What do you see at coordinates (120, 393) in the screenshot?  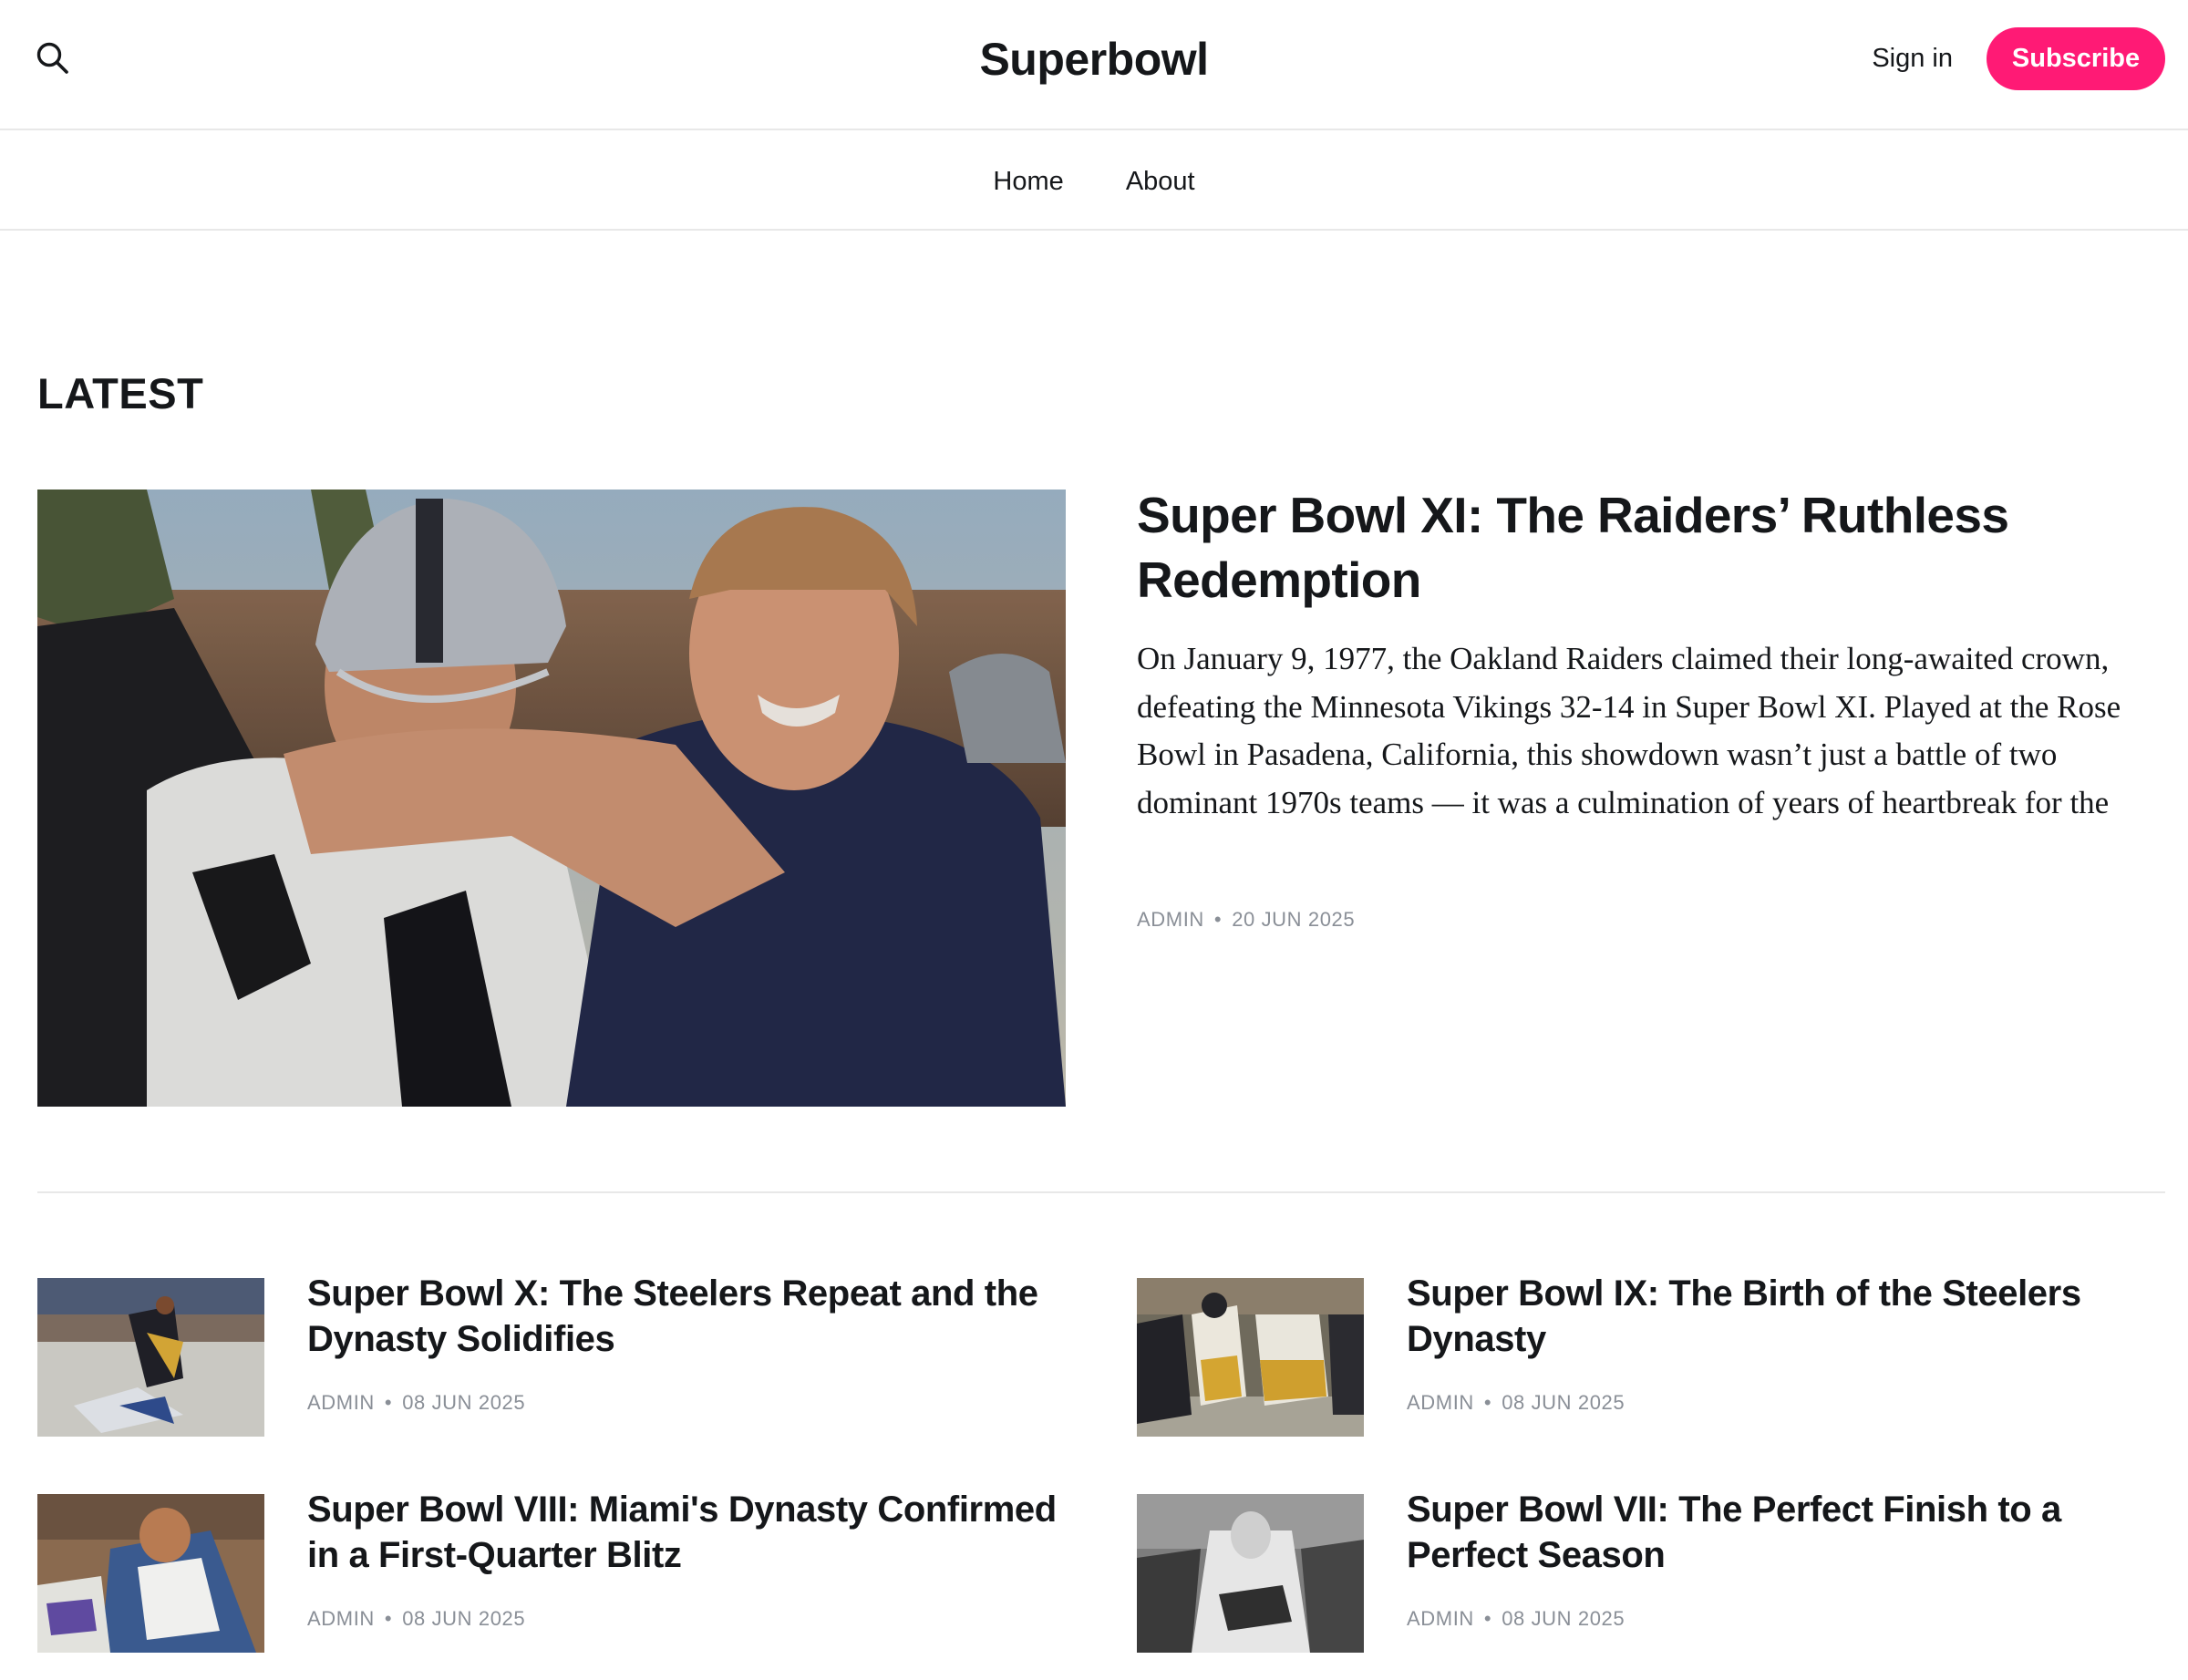 I see `section-title-latest: LATEST` at bounding box center [120, 393].